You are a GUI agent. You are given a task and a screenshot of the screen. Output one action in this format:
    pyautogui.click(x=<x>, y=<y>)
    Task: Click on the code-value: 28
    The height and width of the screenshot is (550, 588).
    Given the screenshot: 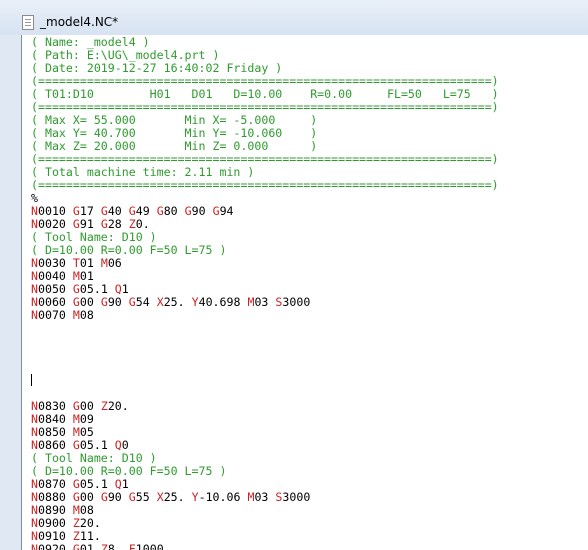 What is the action you would take?
    pyautogui.click(x=118, y=224)
    